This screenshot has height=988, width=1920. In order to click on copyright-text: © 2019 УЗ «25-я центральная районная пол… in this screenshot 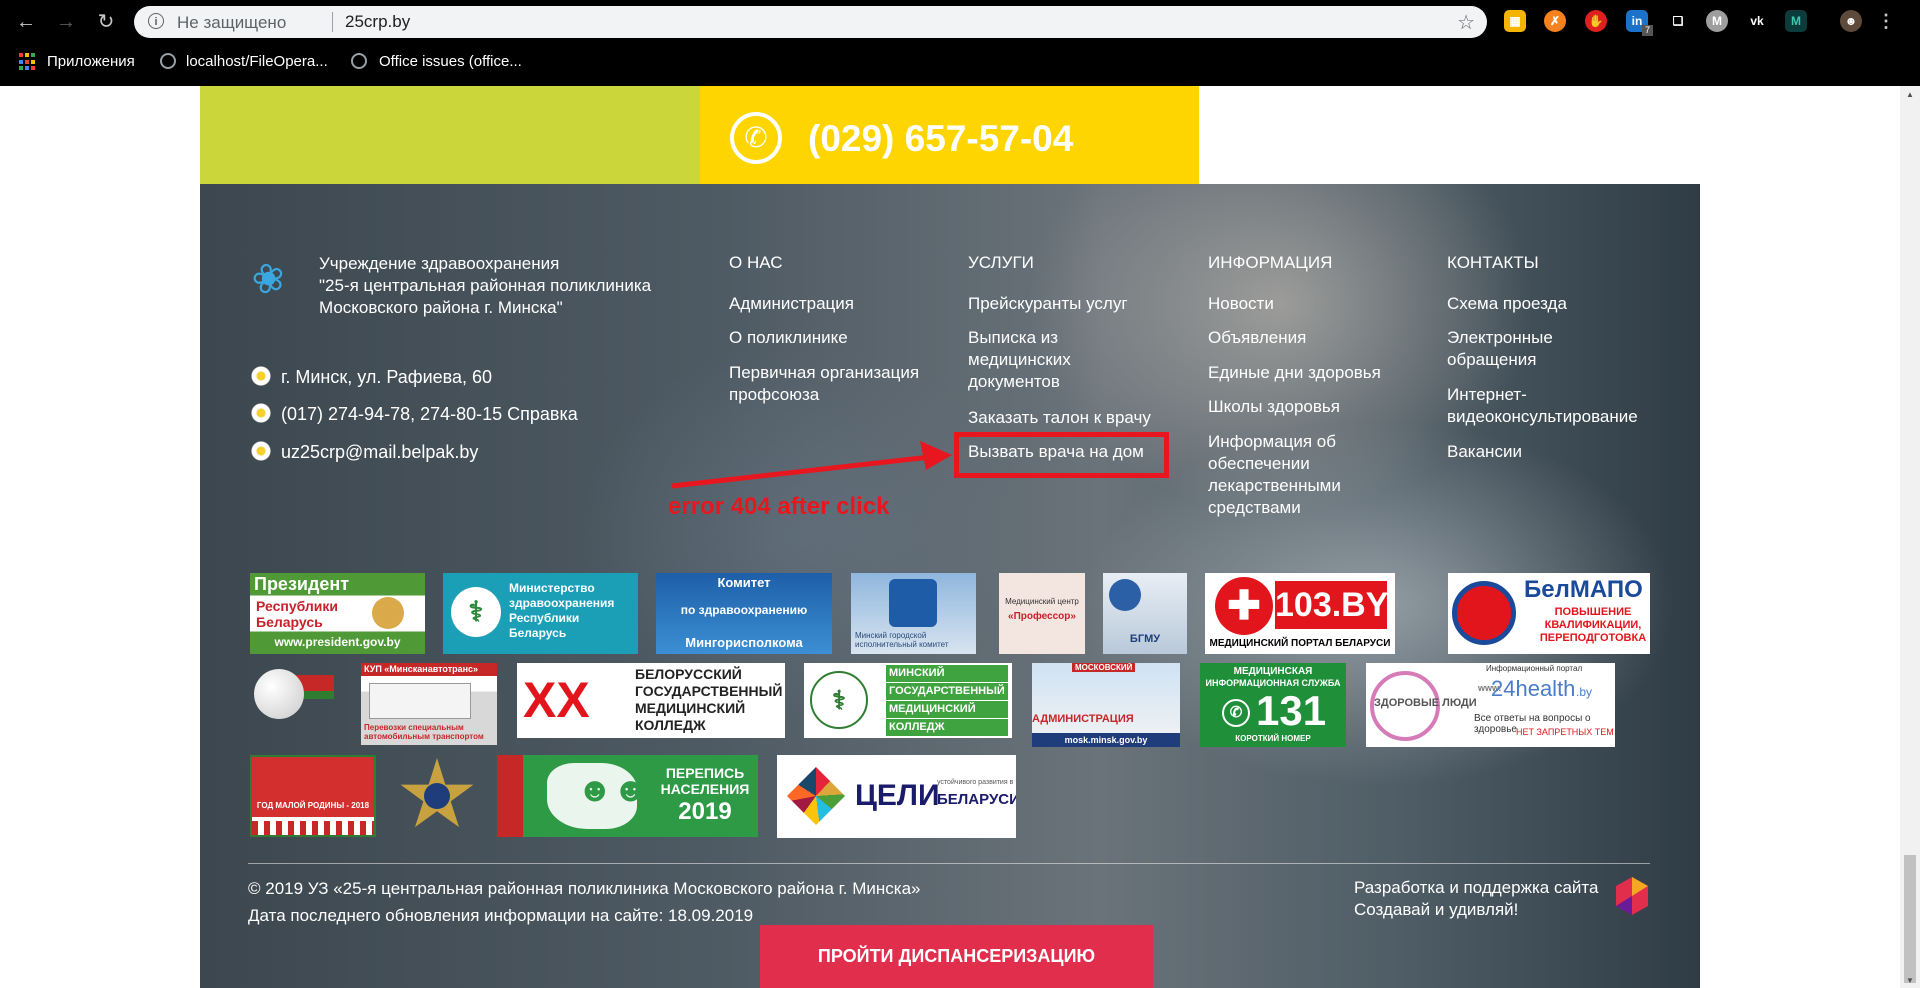, I will do `click(584, 888)`.